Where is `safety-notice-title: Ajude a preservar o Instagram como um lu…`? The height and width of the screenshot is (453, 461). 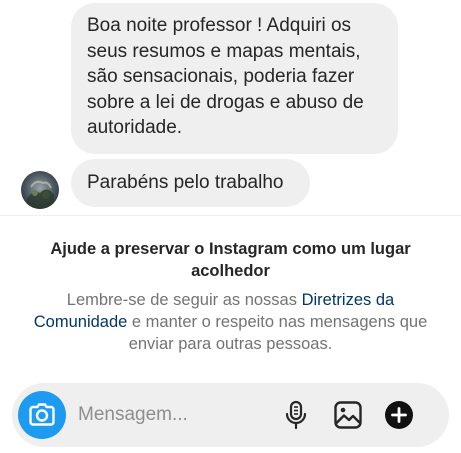
safety-notice-title: Ajude a preservar o Instagram como um lu… is located at coordinates (230, 260).